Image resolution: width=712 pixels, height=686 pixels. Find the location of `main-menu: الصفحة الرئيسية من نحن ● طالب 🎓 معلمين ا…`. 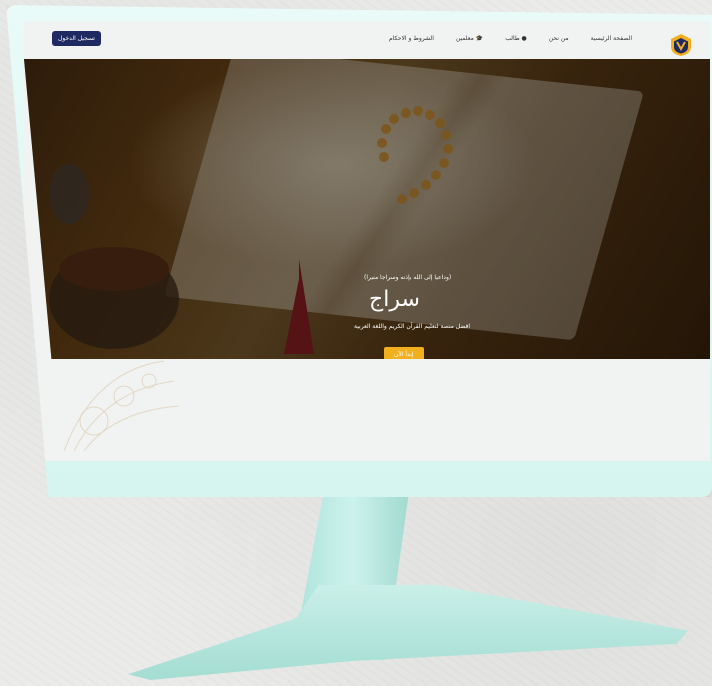

main-menu: الصفحة الرئيسية من نحن ● طالب 🎓 معلمين ا… is located at coordinates (510, 38).